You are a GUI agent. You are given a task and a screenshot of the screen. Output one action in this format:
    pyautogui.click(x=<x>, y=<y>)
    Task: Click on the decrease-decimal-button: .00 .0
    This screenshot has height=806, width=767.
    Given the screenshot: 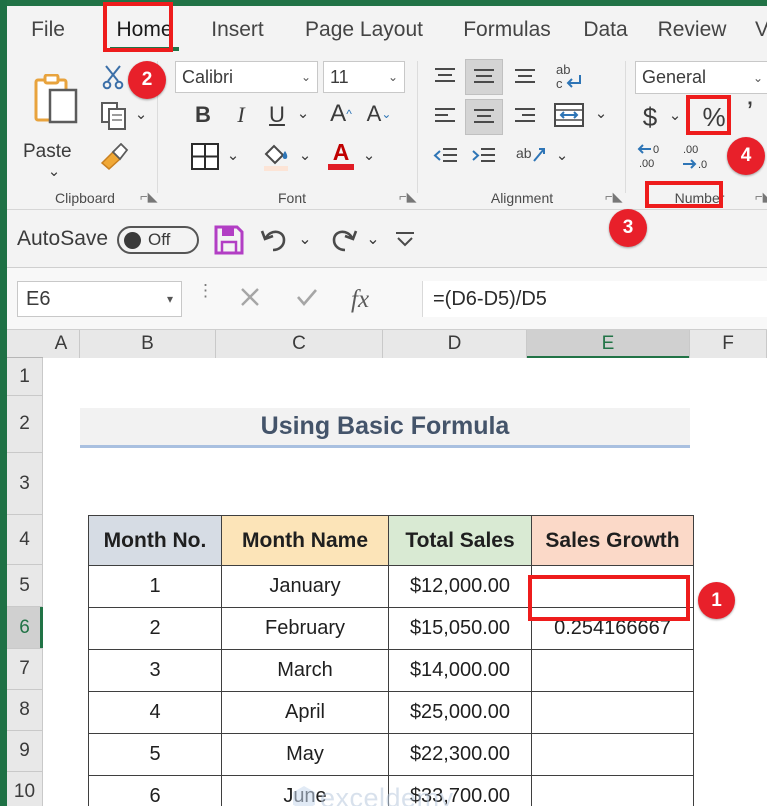 What is the action you would take?
    pyautogui.click(x=698, y=156)
    